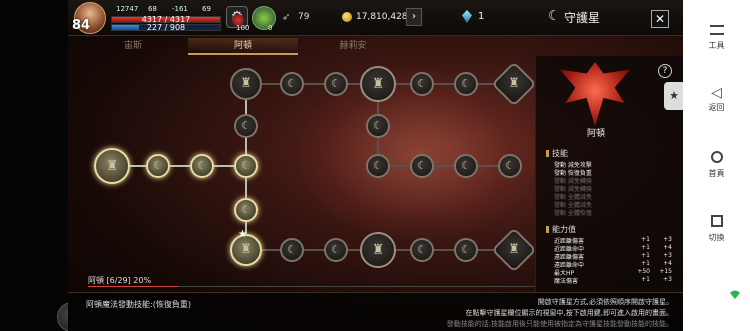  I want to click on home-button: 首頁, so click(716, 164).